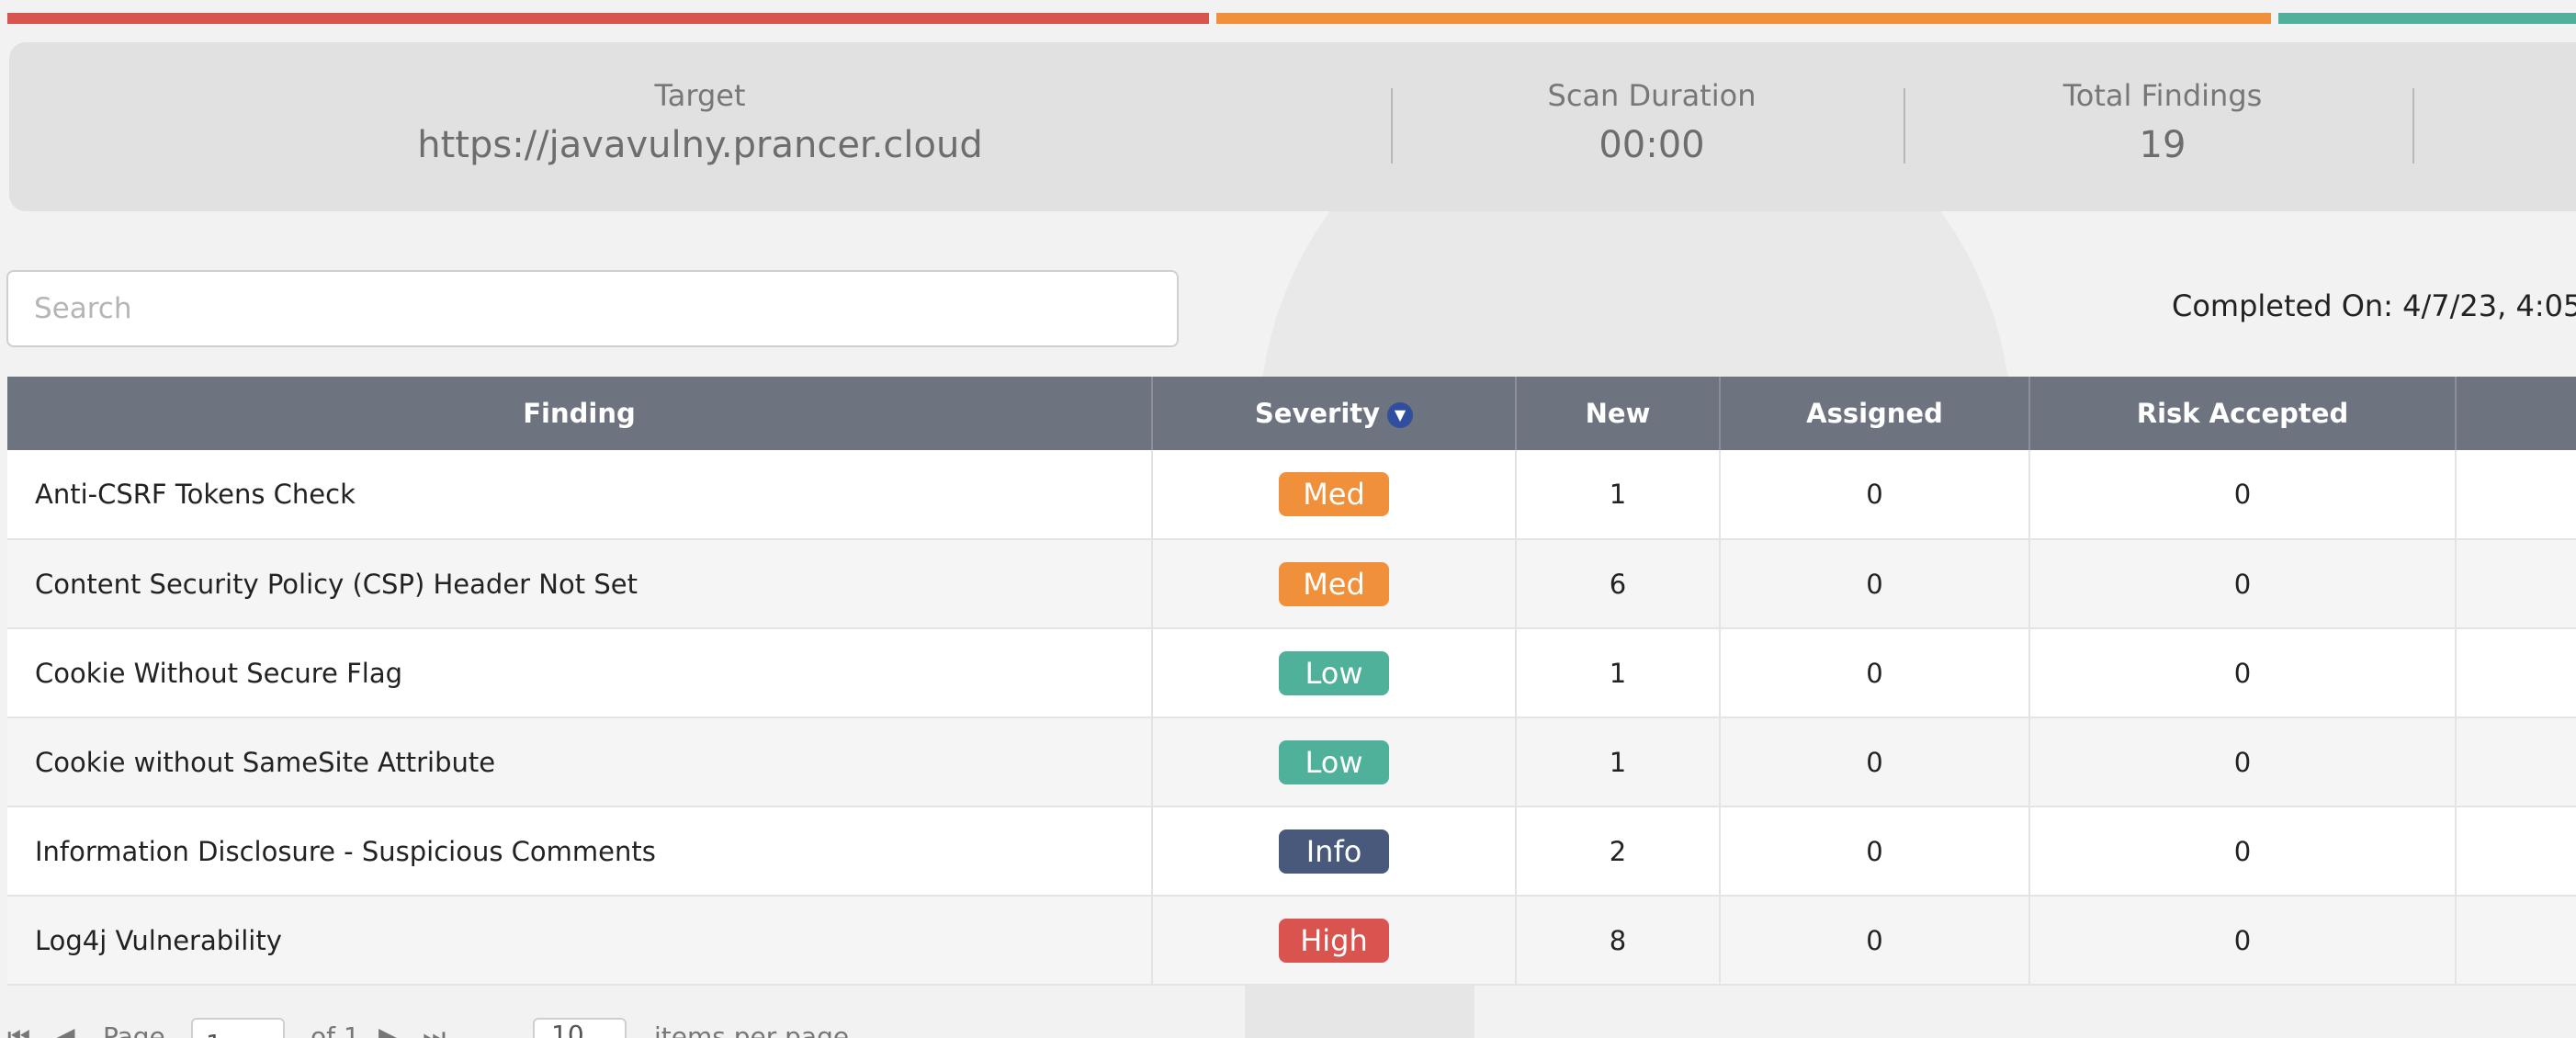 The image size is (2576, 1038). What do you see at coordinates (238, 1028) in the screenshot?
I see `page-number-input` at bounding box center [238, 1028].